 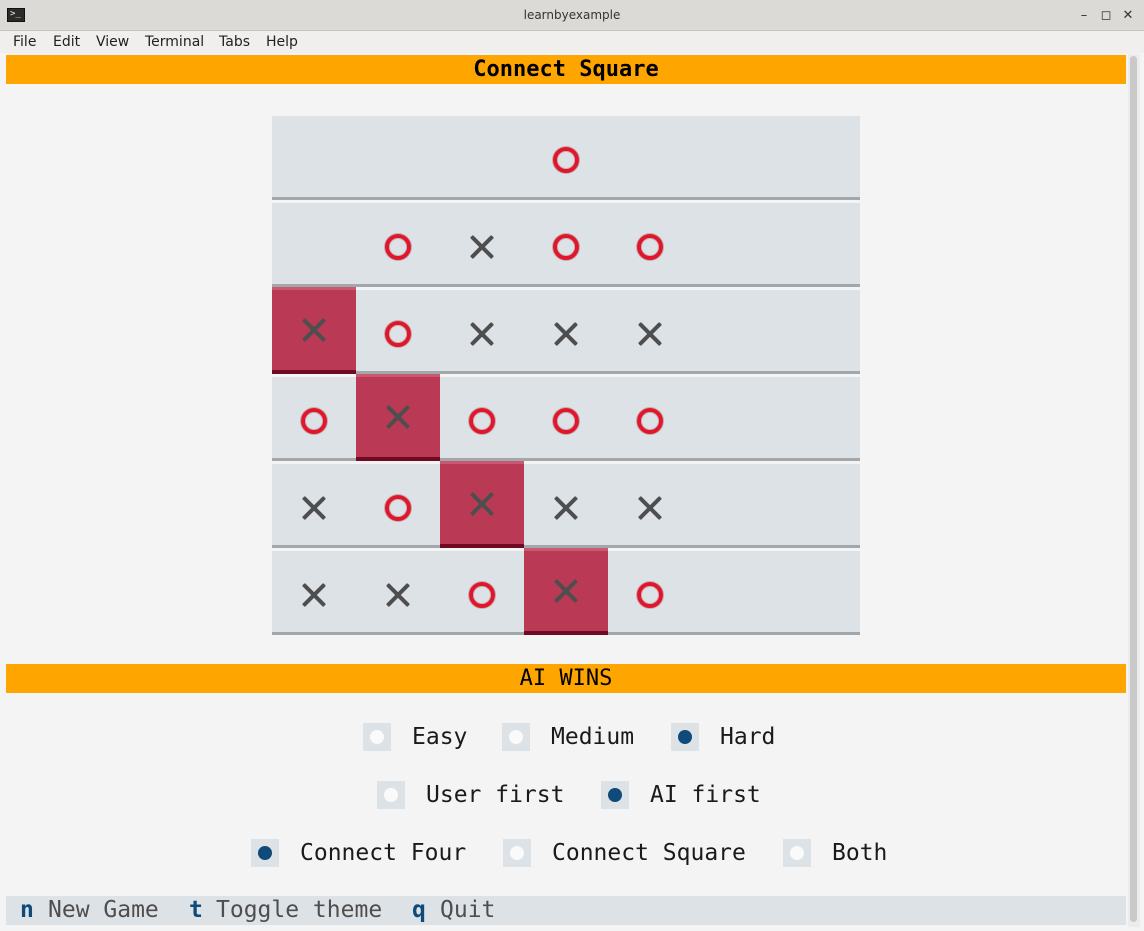 What do you see at coordinates (1084, 16) in the screenshot?
I see `minimize-icon: –` at bounding box center [1084, 16].